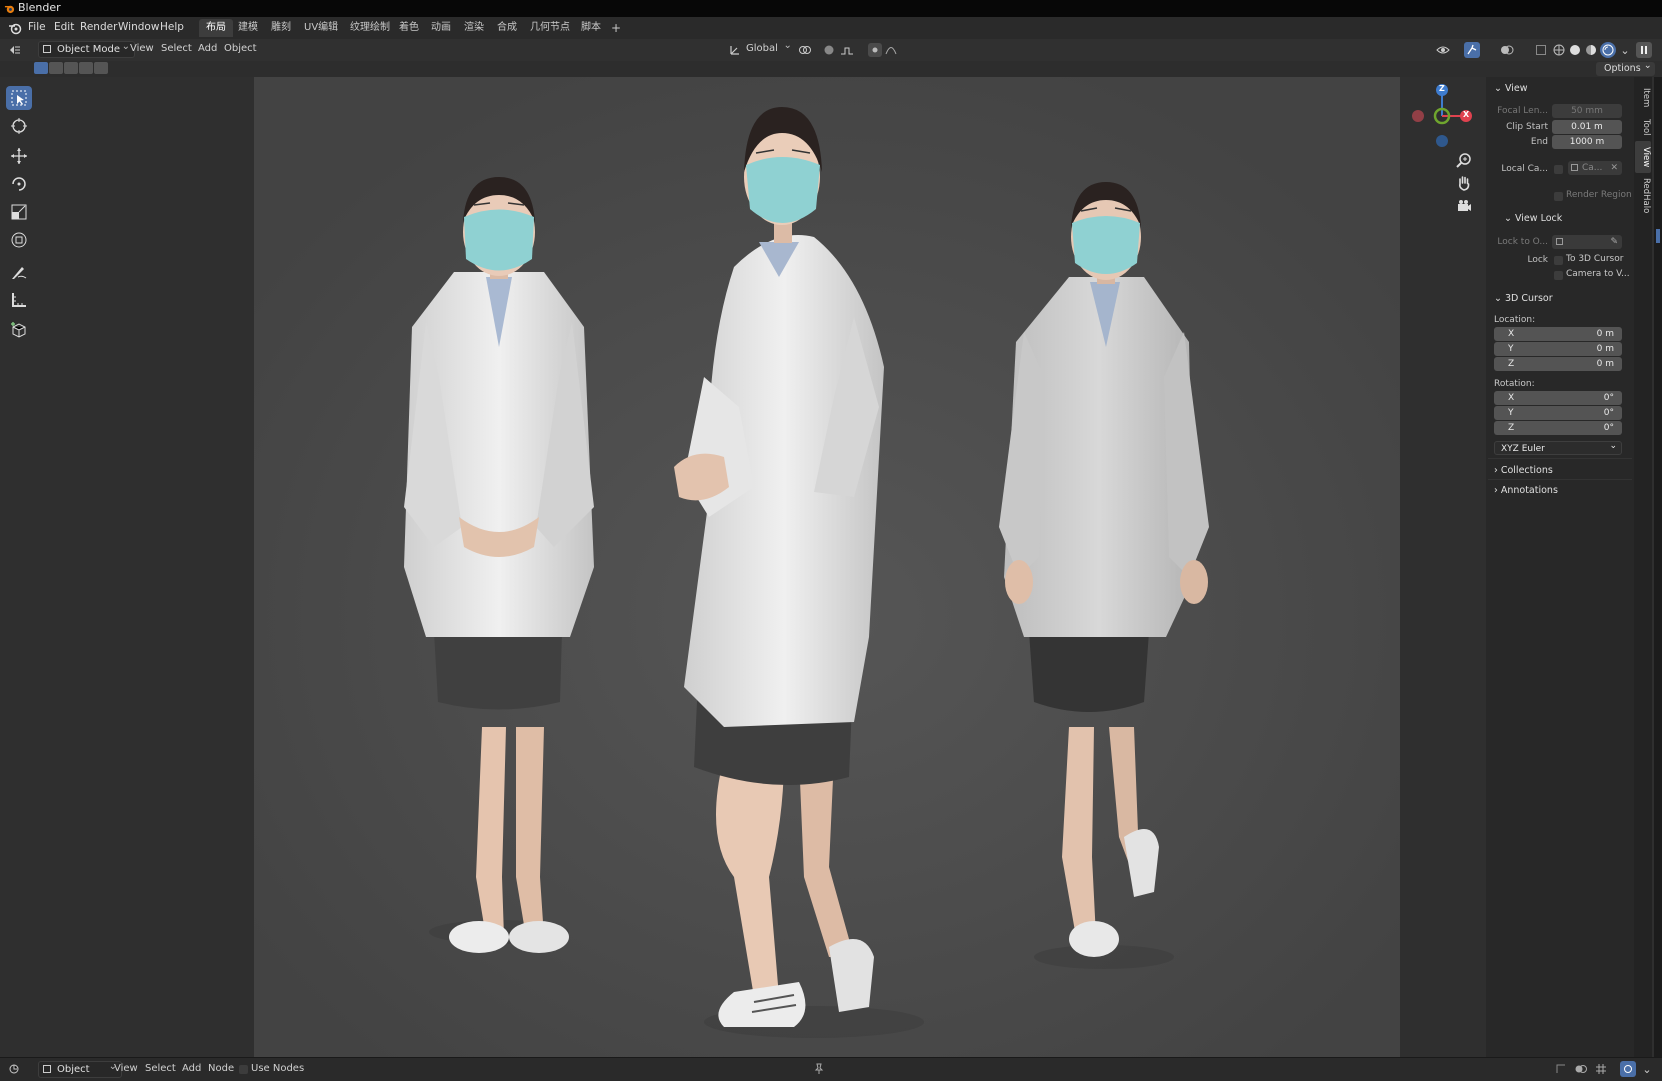  What do you see at coordinates (19, 240) in the screenshot?
I see `transform-tool` at bounding box center [19, 240].